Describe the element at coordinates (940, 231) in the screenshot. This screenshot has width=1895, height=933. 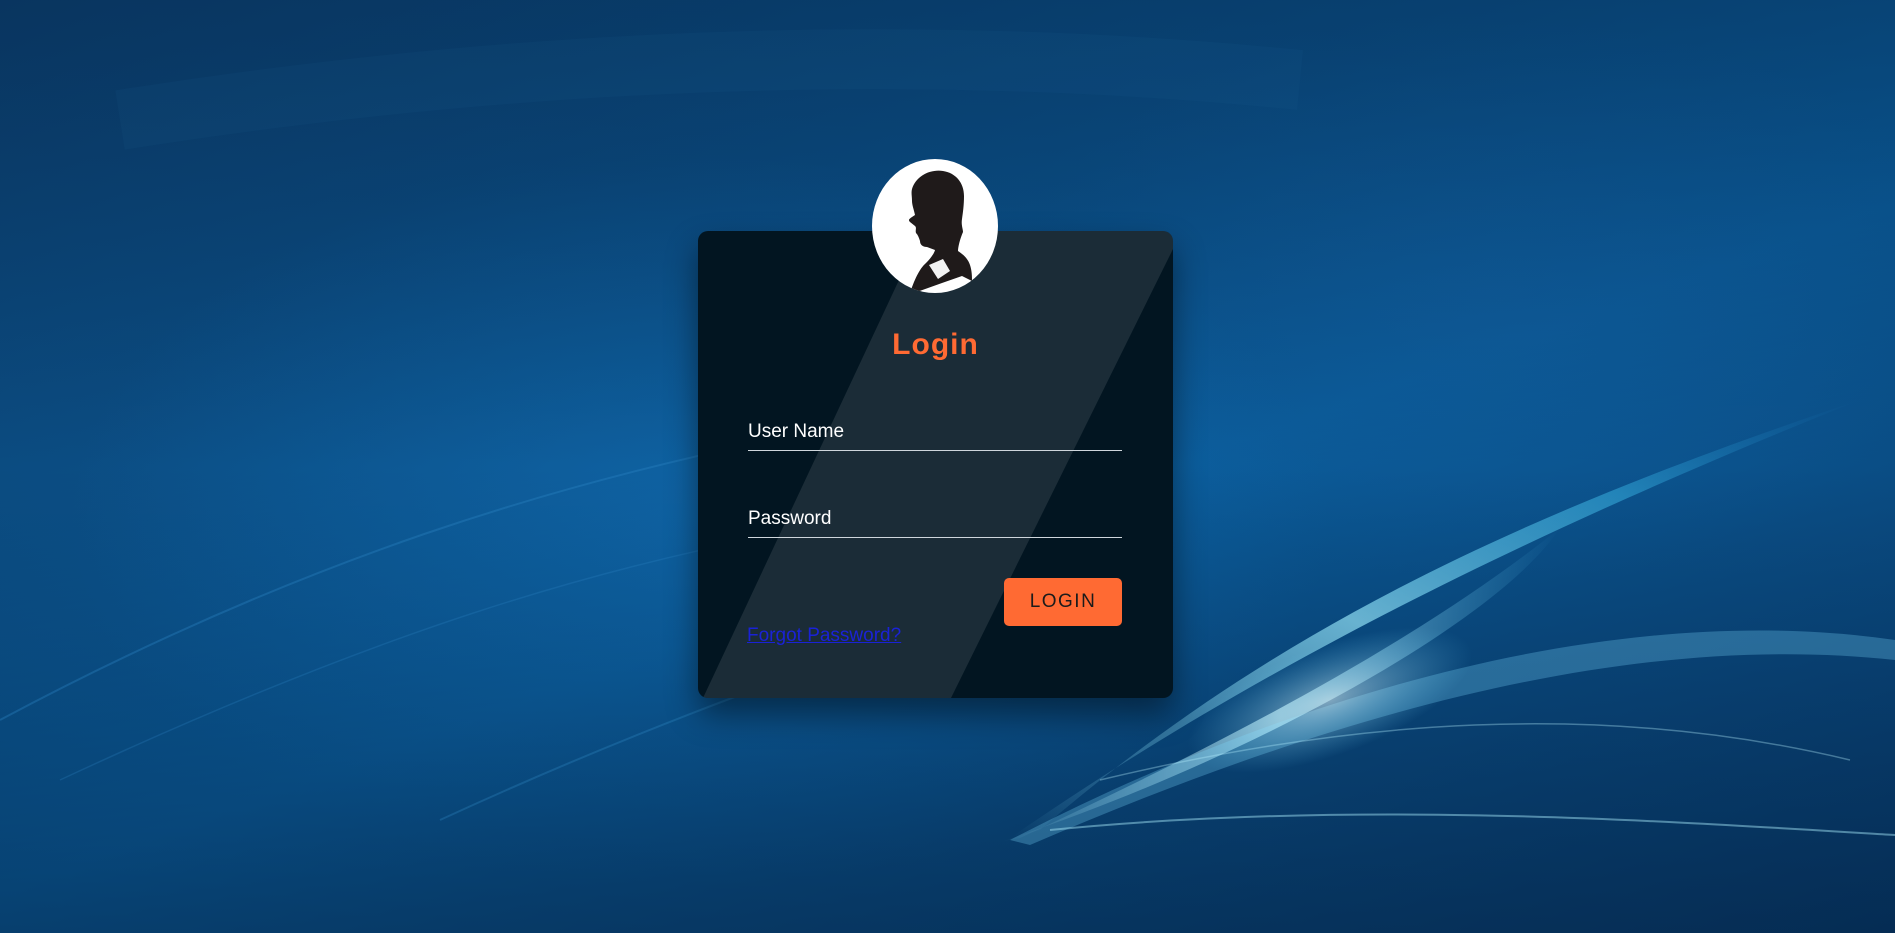
I see `user-silhouette-icon` at that location.